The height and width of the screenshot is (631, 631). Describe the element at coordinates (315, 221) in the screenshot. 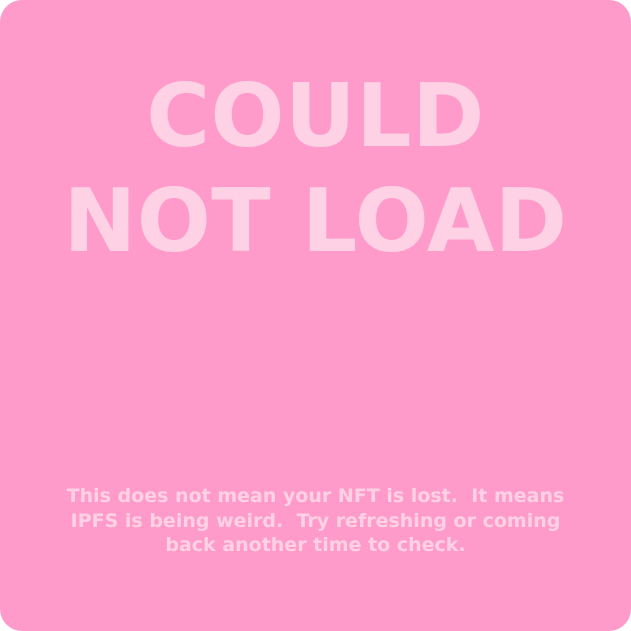

I see `error-headline-line-2: NOT LOAD` at that location.